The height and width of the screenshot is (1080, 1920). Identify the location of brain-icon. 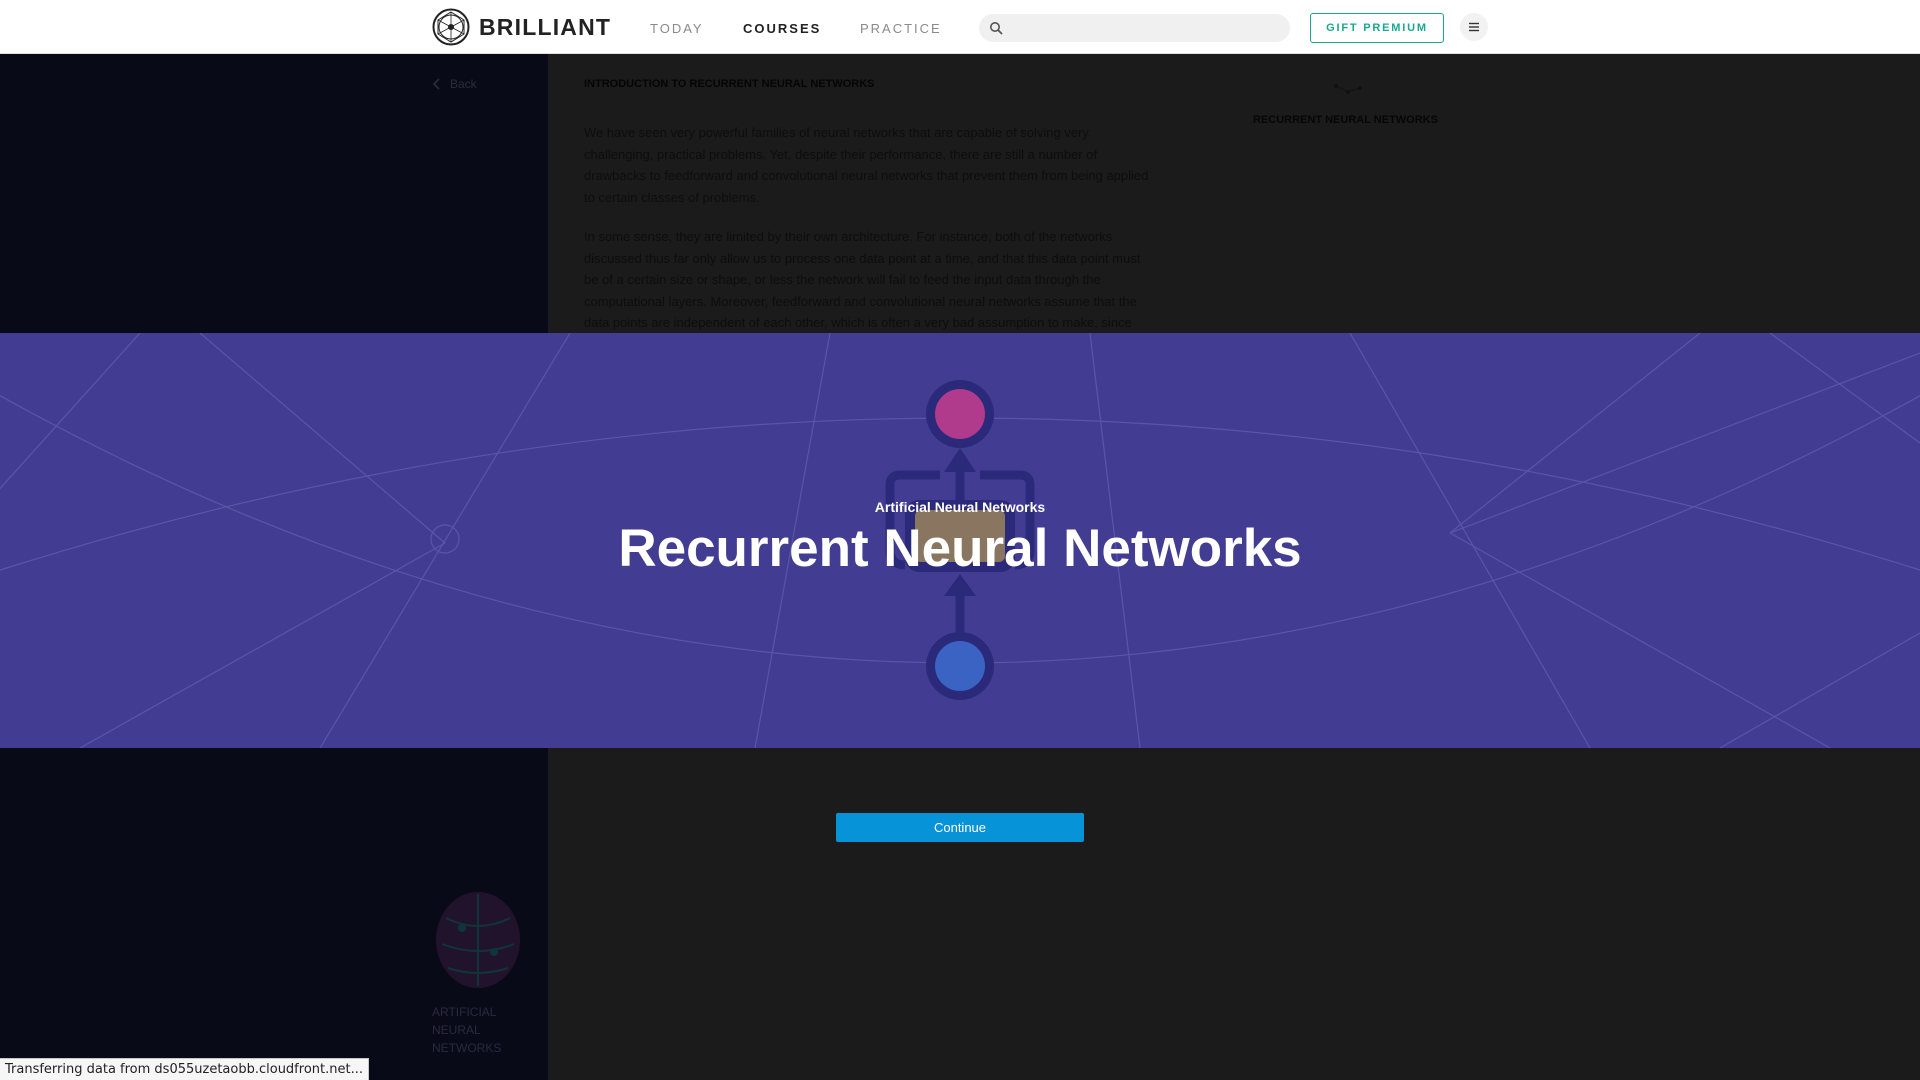
(478, 940).